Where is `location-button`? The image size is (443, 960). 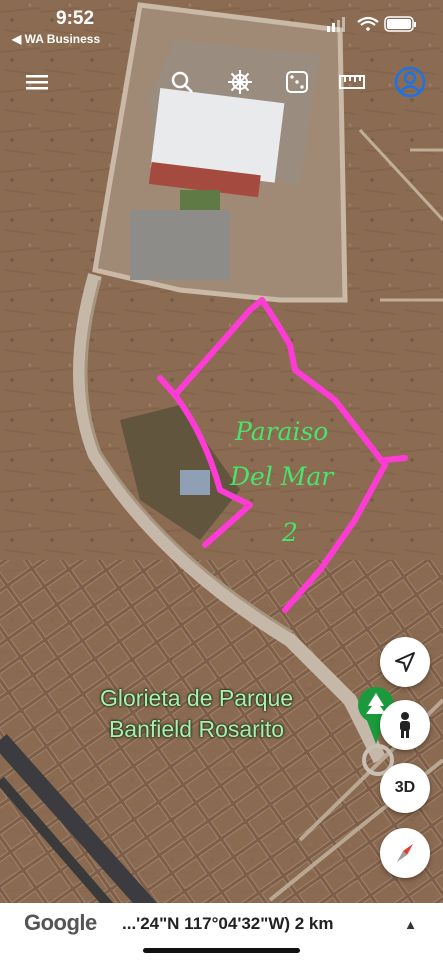 location-button is located at coordinates (405, 662).